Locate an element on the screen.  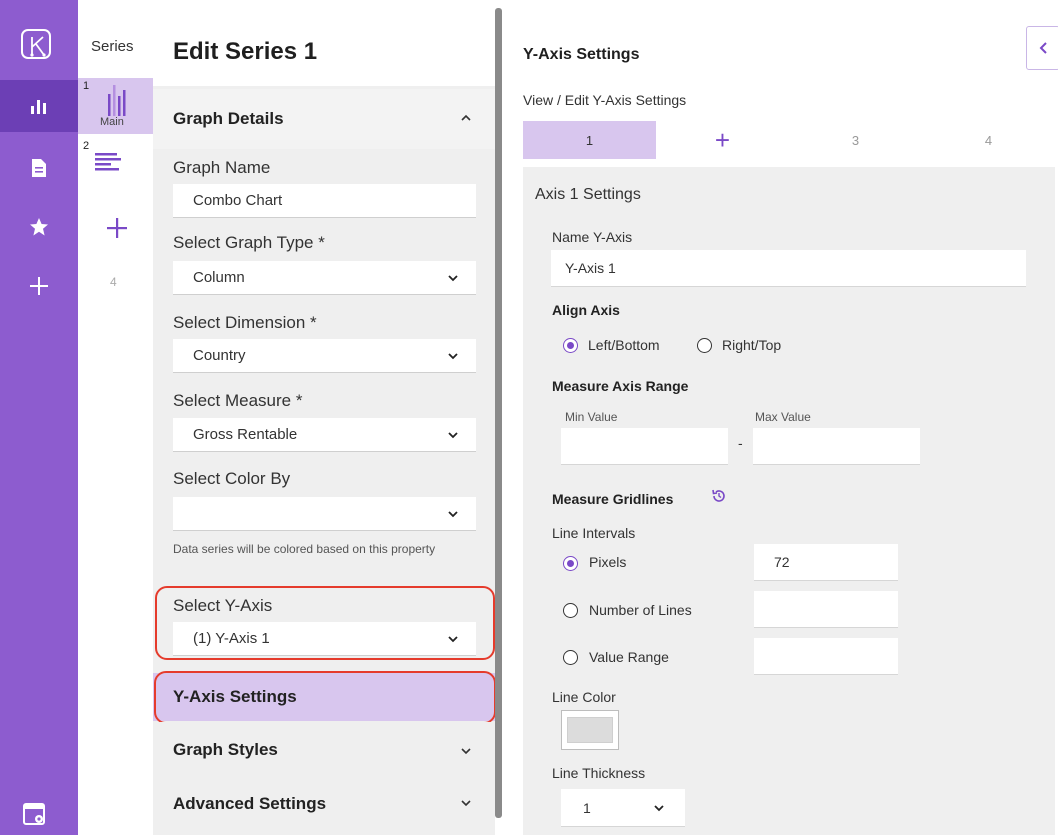
history-icon is located at coordinates (719, 496).